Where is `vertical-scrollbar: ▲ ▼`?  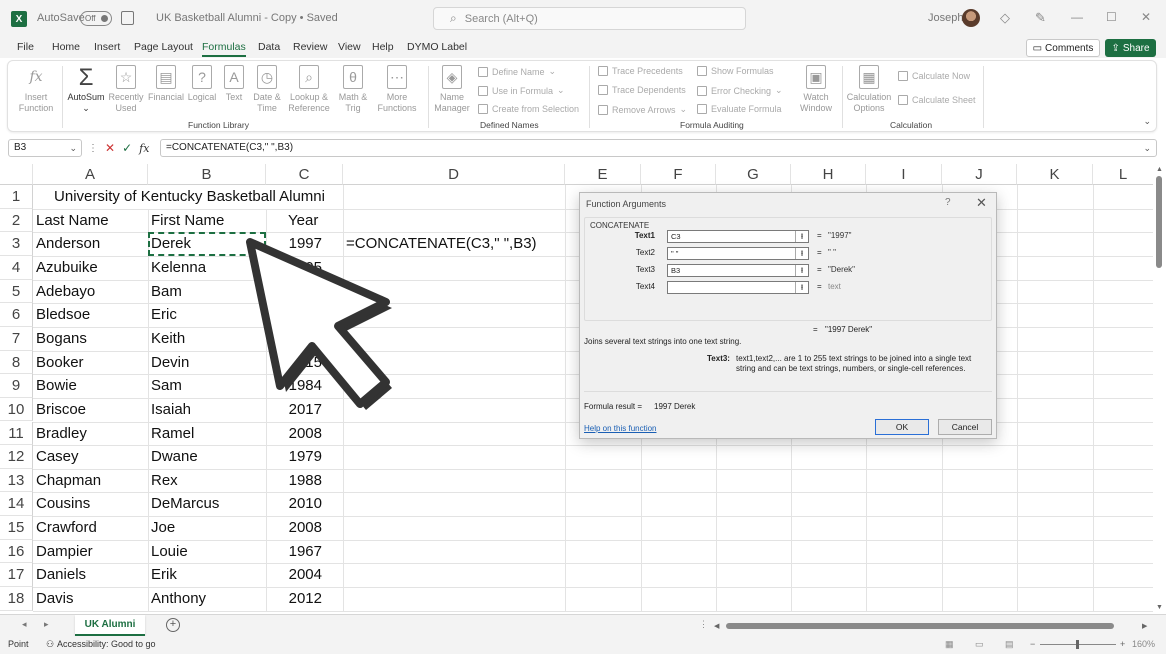 vertical-scrollbar: ▲ ▼ is located at coordinates (1159, 390).